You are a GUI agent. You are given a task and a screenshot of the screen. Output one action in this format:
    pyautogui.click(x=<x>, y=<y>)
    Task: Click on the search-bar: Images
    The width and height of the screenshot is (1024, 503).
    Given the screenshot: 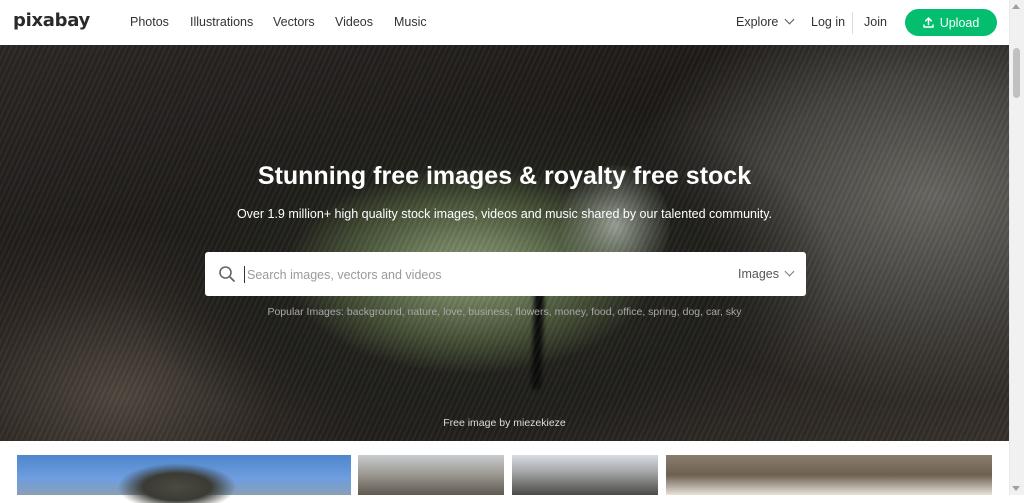 What is the action you would take?
    pyautogui.click(x=505, y=274)
    